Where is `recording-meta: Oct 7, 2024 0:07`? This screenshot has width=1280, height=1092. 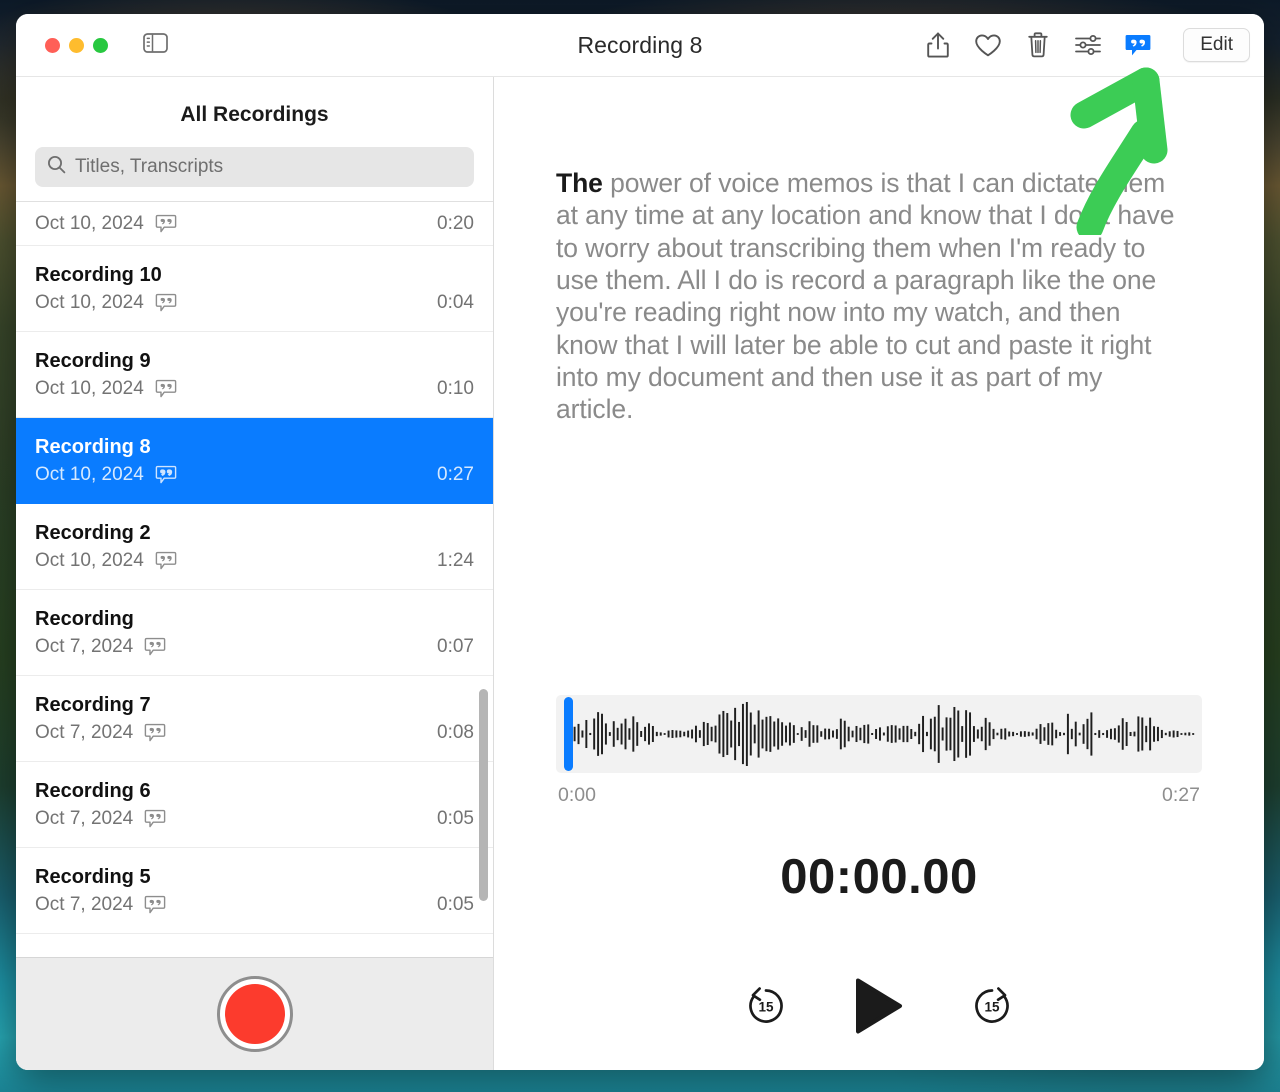 recording-meta: Oct 7, 2024 0:07 is located at coordinates (254, 647).